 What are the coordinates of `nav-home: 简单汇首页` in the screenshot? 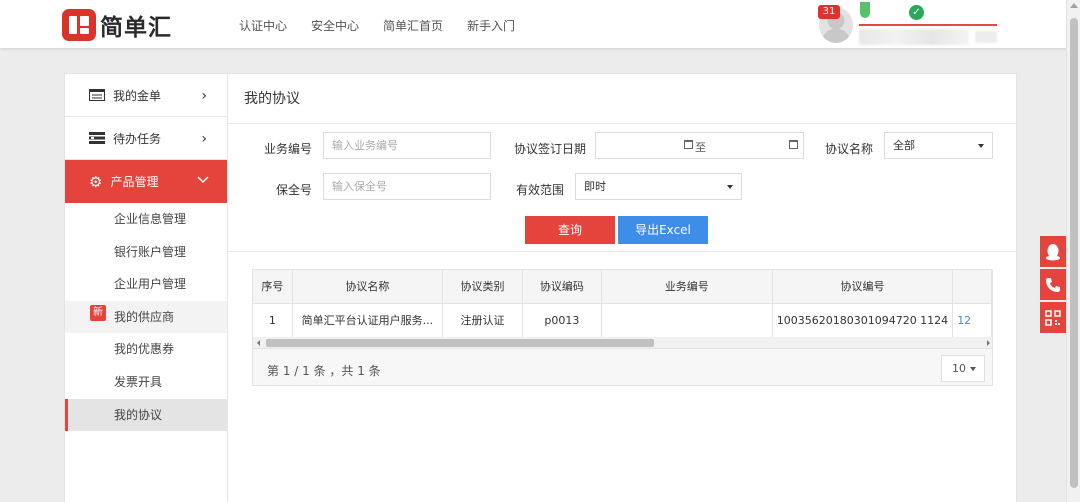 It's located at (413, 25).